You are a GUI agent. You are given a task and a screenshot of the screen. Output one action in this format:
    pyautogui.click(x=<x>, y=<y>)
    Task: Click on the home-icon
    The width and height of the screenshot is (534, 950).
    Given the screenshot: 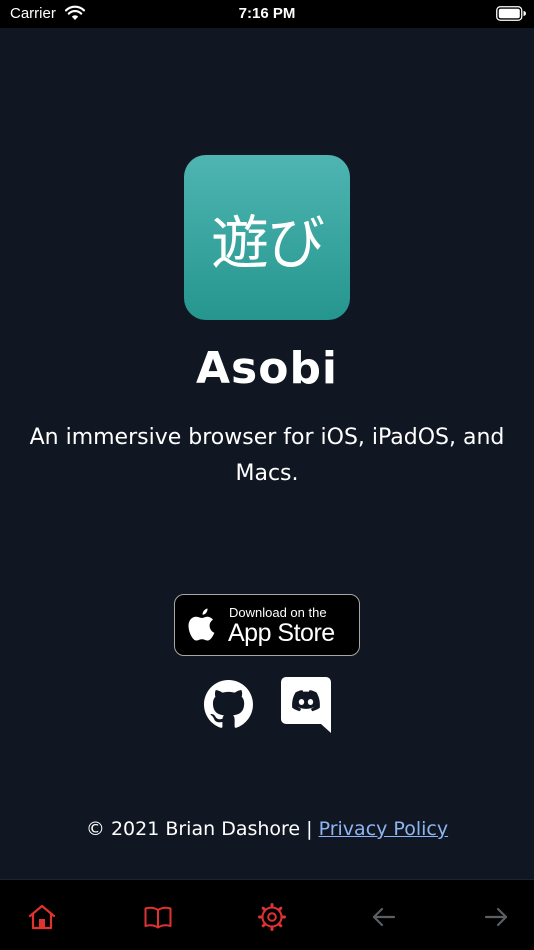 What is the action you would take?
    pyautogui.click(x=42, y=917)
    